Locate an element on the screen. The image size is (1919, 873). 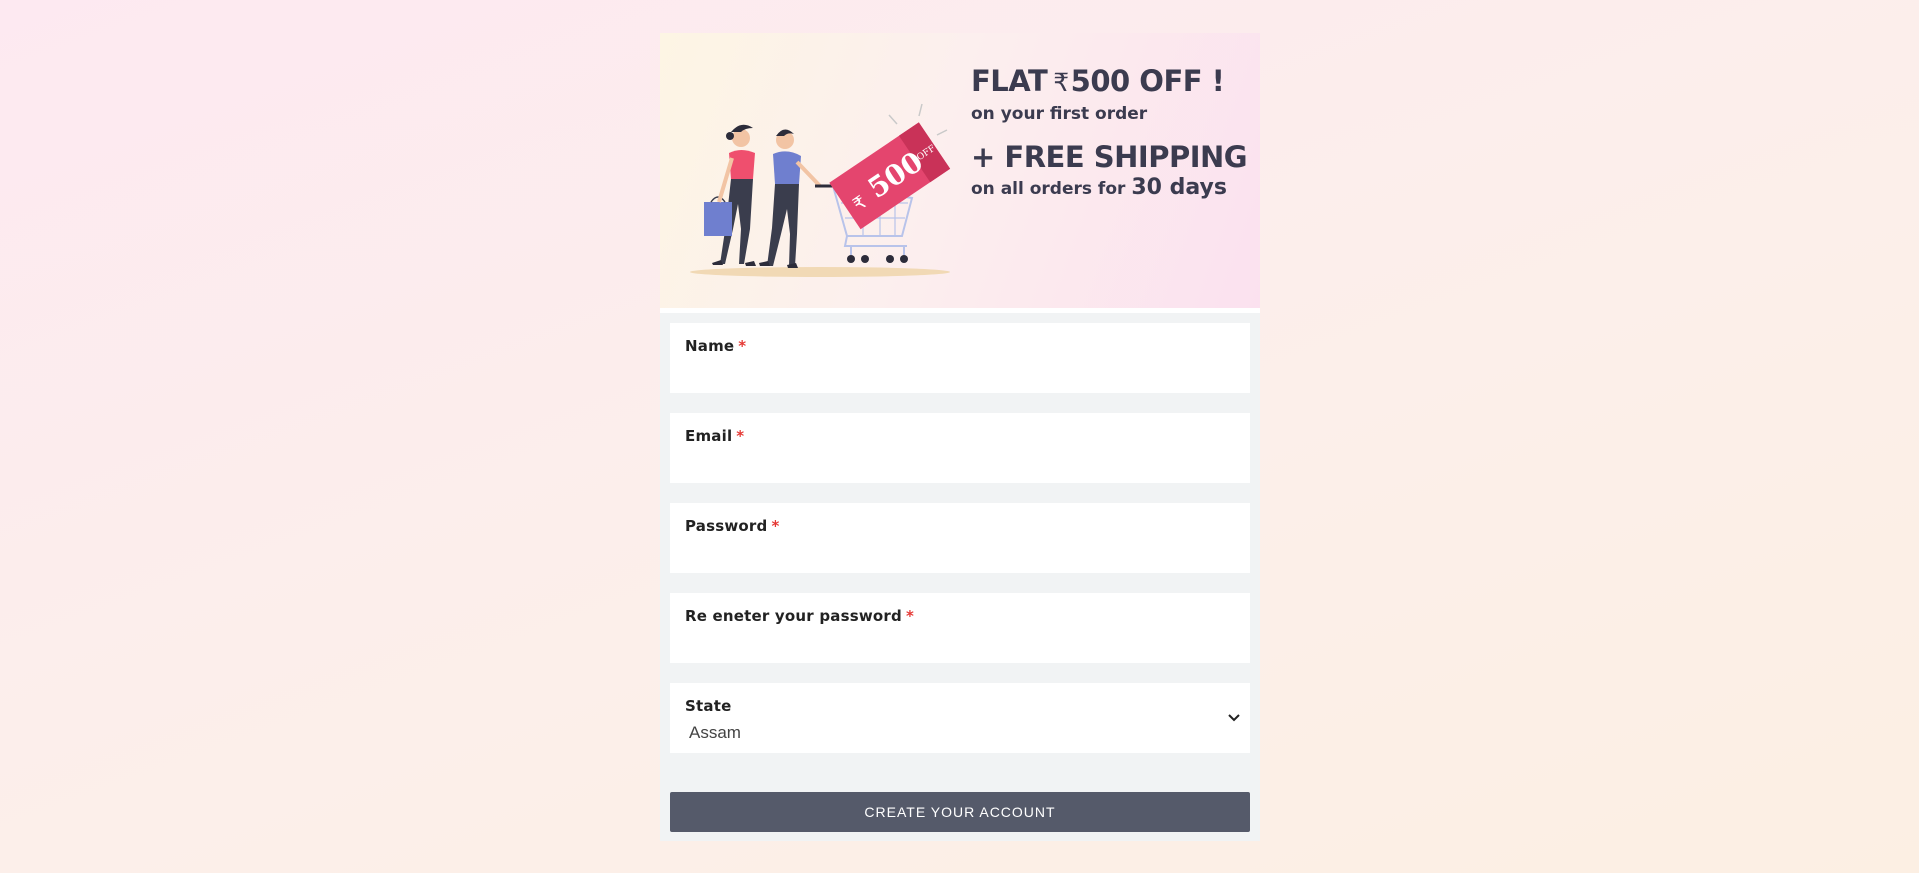
price-tag-icon: 500 ₹ OFF is located at coordinates (890, 176).